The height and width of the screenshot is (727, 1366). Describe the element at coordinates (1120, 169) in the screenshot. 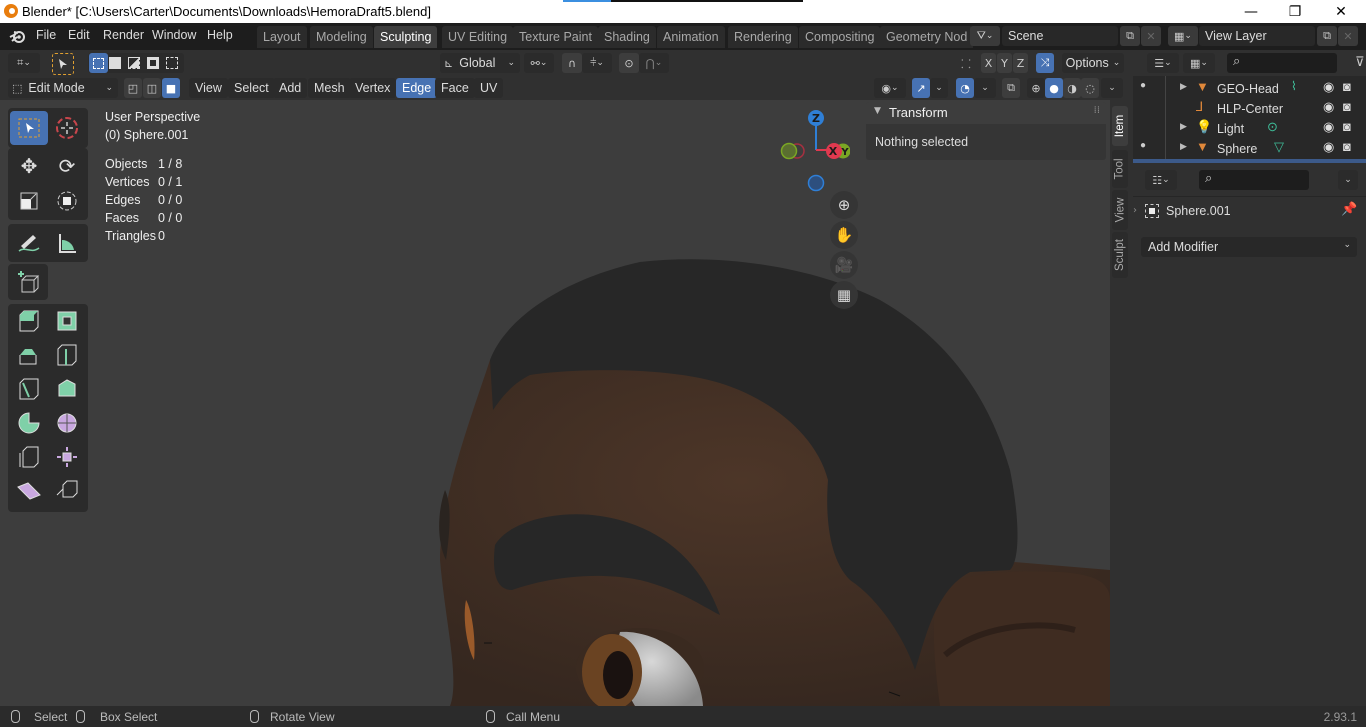

I see `sidebar-tab-tool: Tool` at that location.